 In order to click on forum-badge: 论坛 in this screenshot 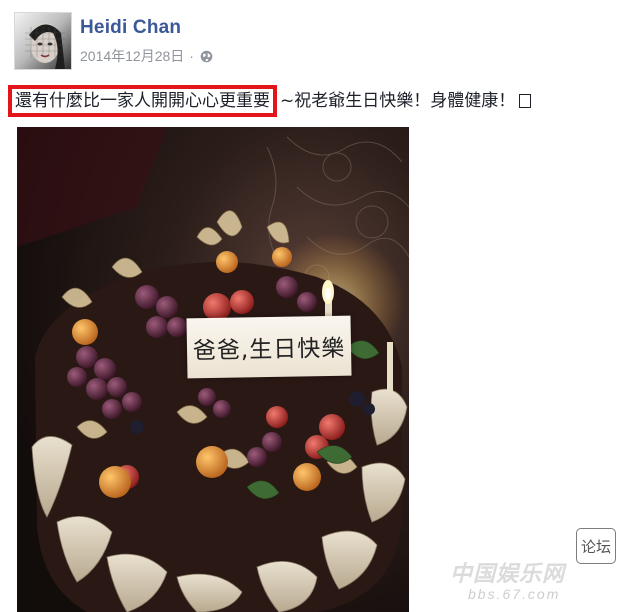, I will do `click(596, 546)`.